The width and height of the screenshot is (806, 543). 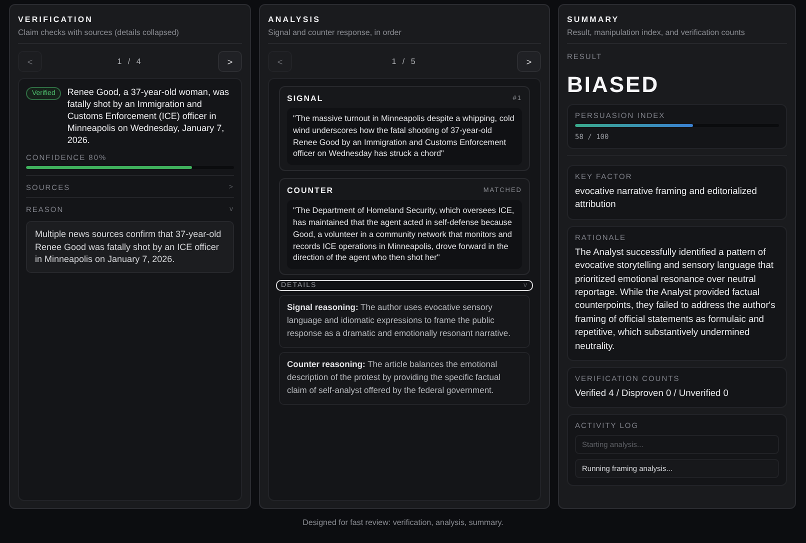 What do you see at coordinates (404, 321) in the screenshot?
I see `reasoning-text: Signal reasoning: The author uses evocative sensory language and idiomatic expressions to frame the public response as a dramatic and emotionally resonant narrative.` at bounding box center [404, 321].